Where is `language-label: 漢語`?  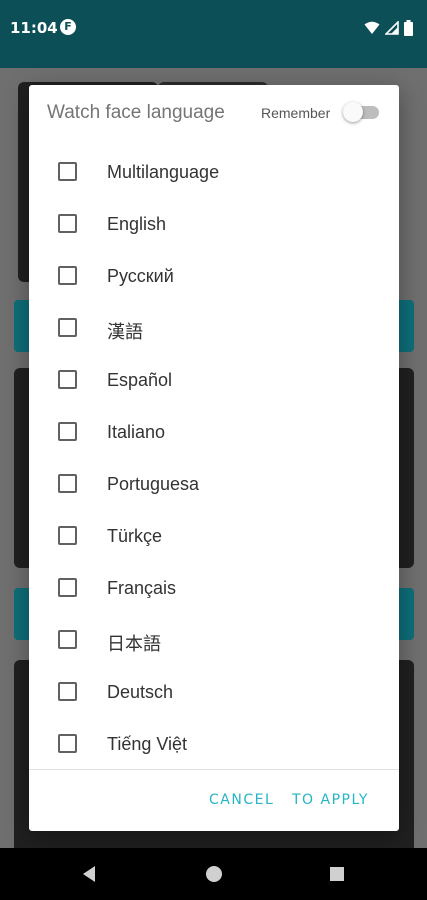 language-label: 漢語 is located at coordinates (125, 332).